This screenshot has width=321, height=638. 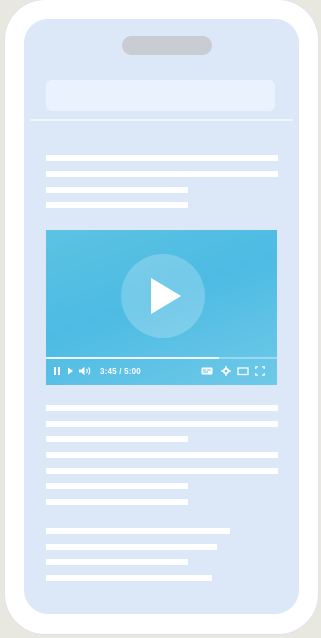 What do you see at coordinates (160, 95) in the screenshot?
I see `top-bar-placeholder` at bounding box center [160, 95].